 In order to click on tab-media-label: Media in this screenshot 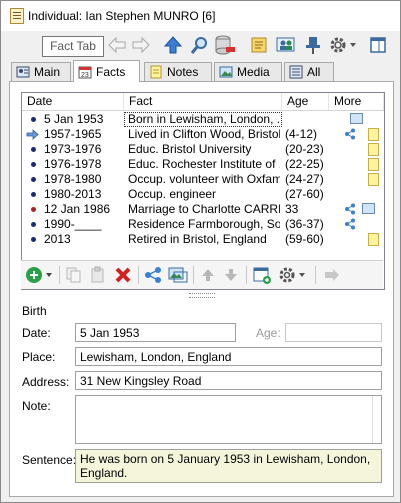, I will do `click(253, 72)`.